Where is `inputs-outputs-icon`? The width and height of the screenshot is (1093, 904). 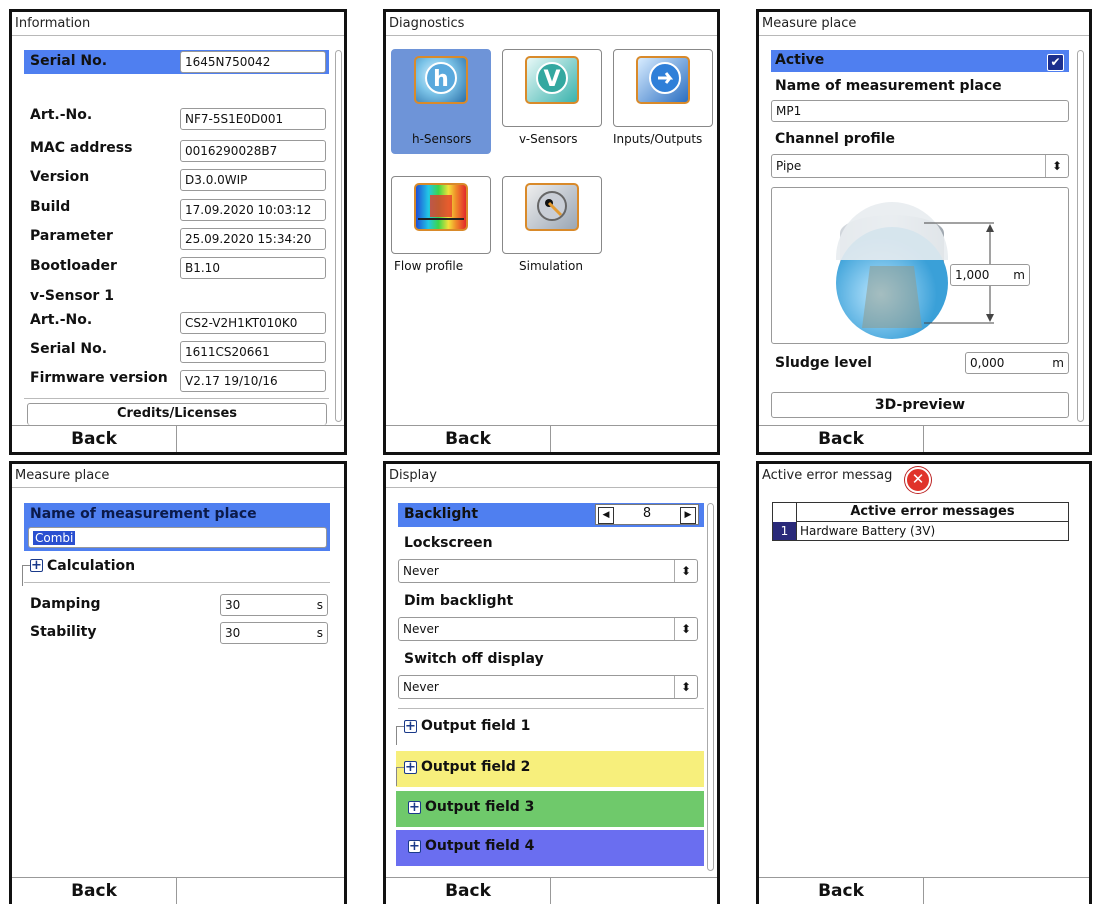 inputs-outputs-icon is located at coordinates (663, 80).